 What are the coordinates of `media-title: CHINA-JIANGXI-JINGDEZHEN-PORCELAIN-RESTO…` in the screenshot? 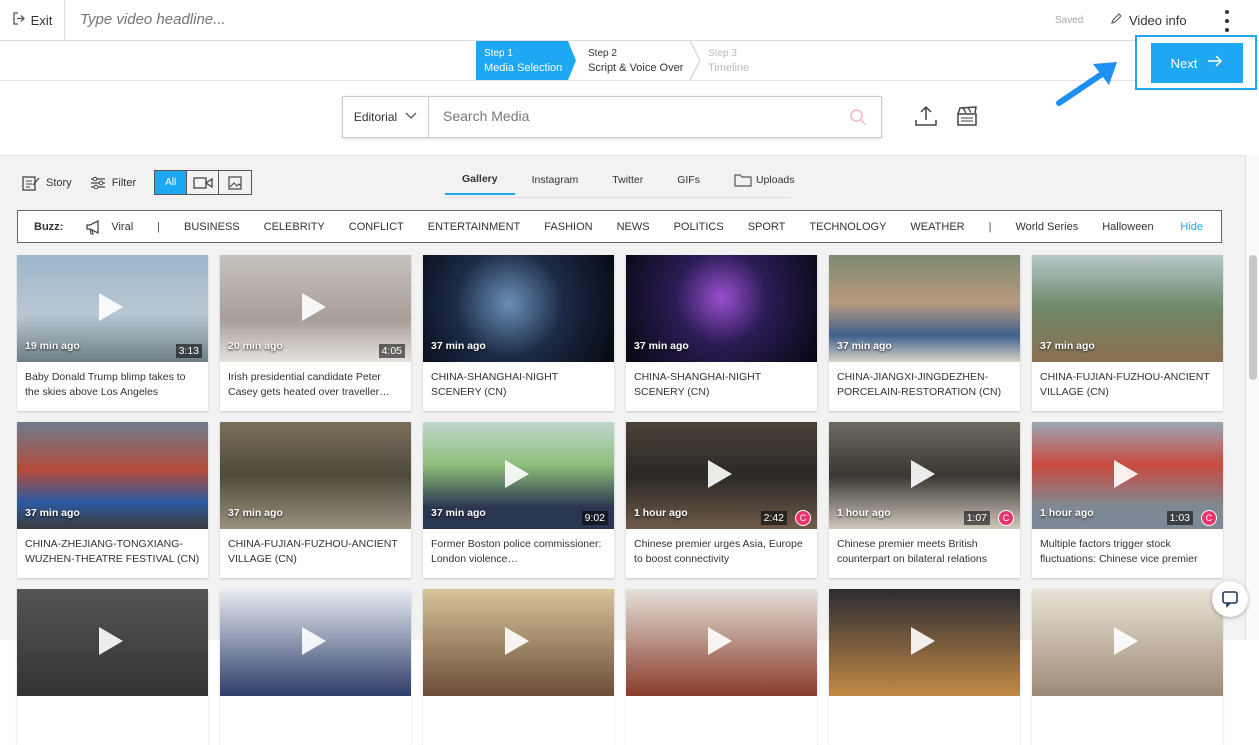 It's located at (919, 384).